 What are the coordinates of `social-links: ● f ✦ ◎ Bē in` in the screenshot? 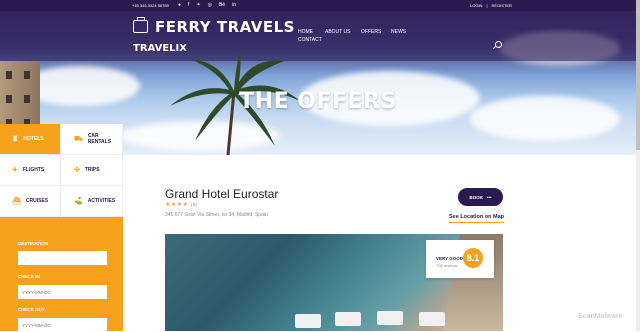 It's located at (207, 5).